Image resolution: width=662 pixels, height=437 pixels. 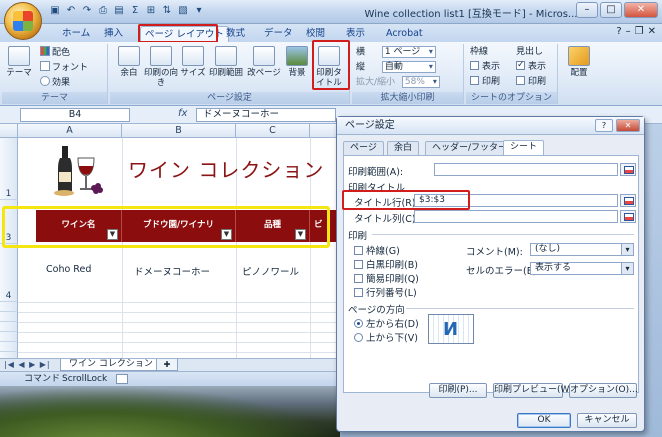 What do you see at coordinates (652, 31) in the screenshot?
I see `ribbon-close-icon: ✕` at bounding box center [652, 31].